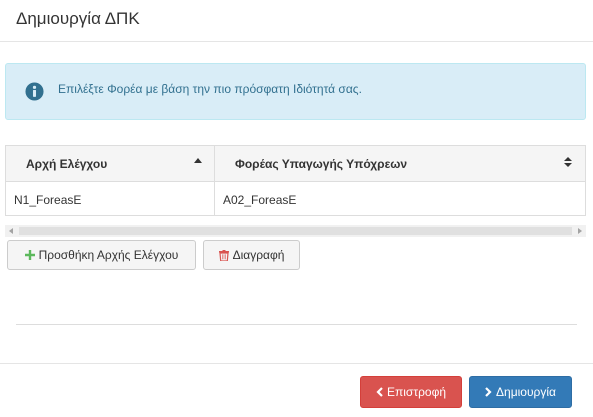  Describe the element at coordinates (258, 255) in the screenshot. I see `delete-button-label: Διαγραφή` at that location.